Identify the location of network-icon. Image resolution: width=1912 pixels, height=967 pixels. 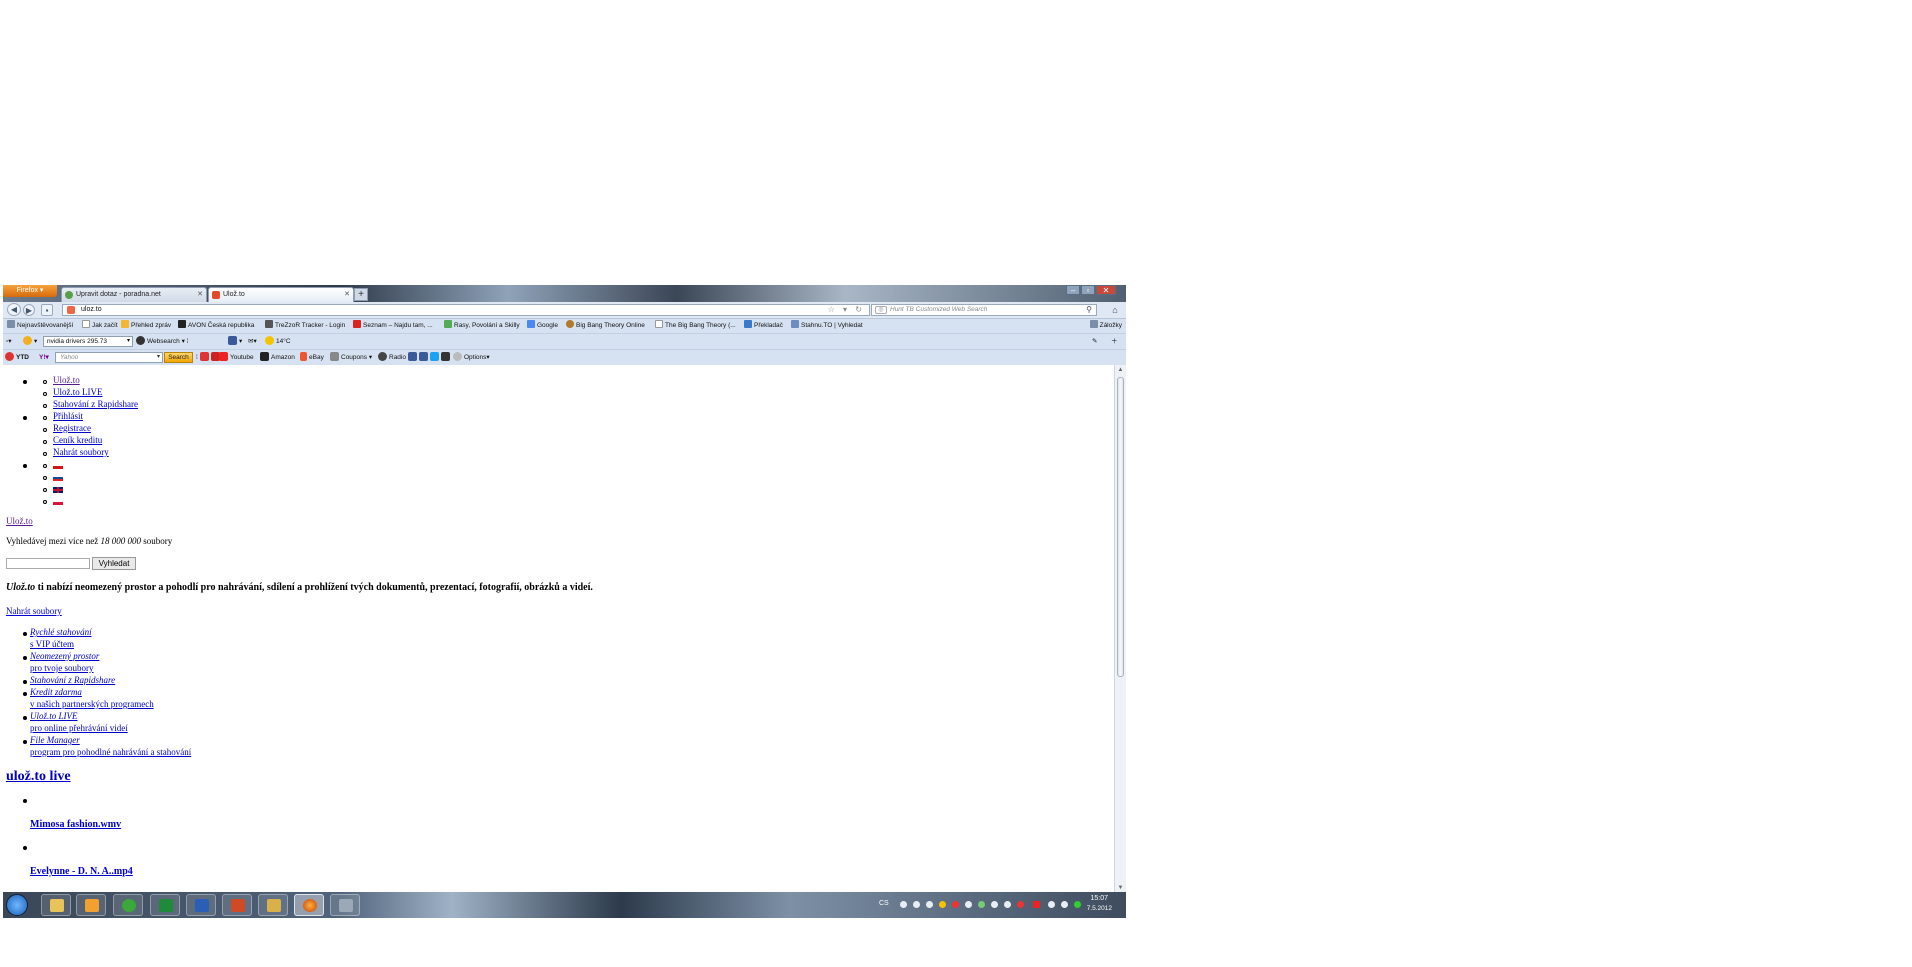
(1051, 904).